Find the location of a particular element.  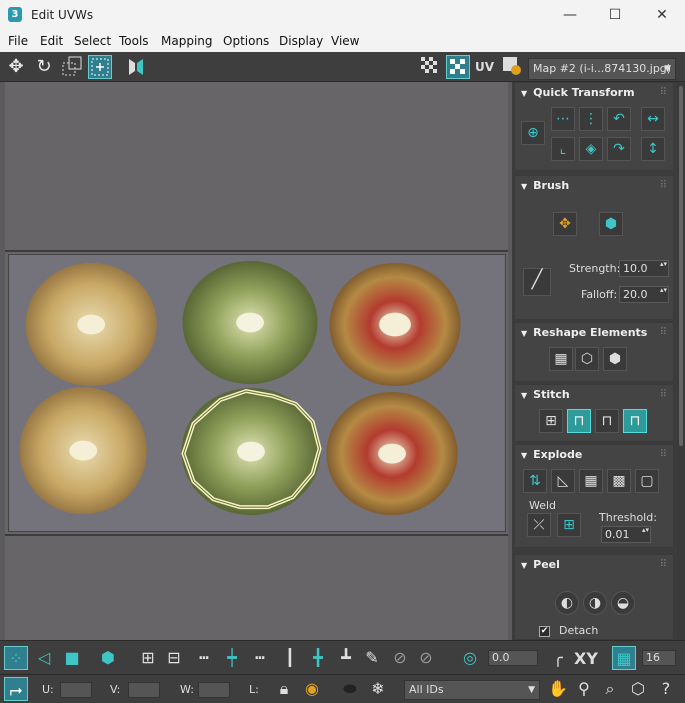

w-field is located at coordinates (214, 690).